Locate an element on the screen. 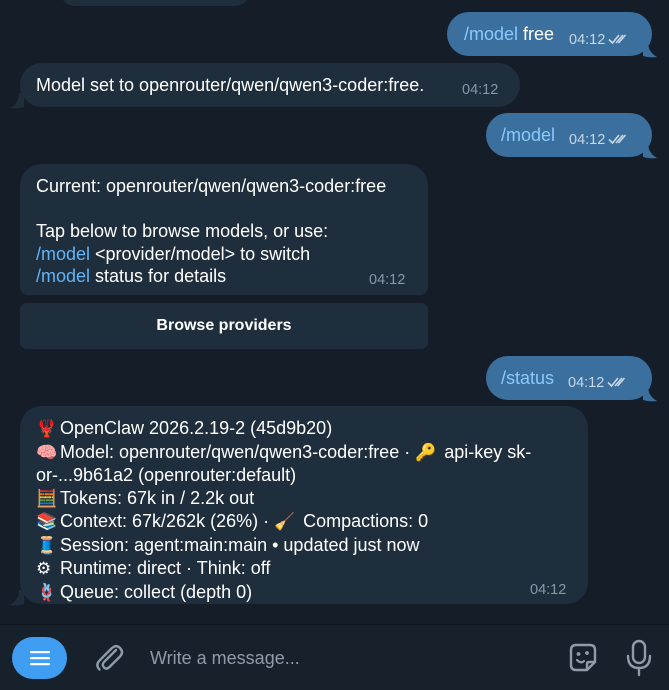 Image resolution: width=669 pixels, height=690 pixels. message-outgoing: /model free 04:12 is located at coordinates (552, 35).